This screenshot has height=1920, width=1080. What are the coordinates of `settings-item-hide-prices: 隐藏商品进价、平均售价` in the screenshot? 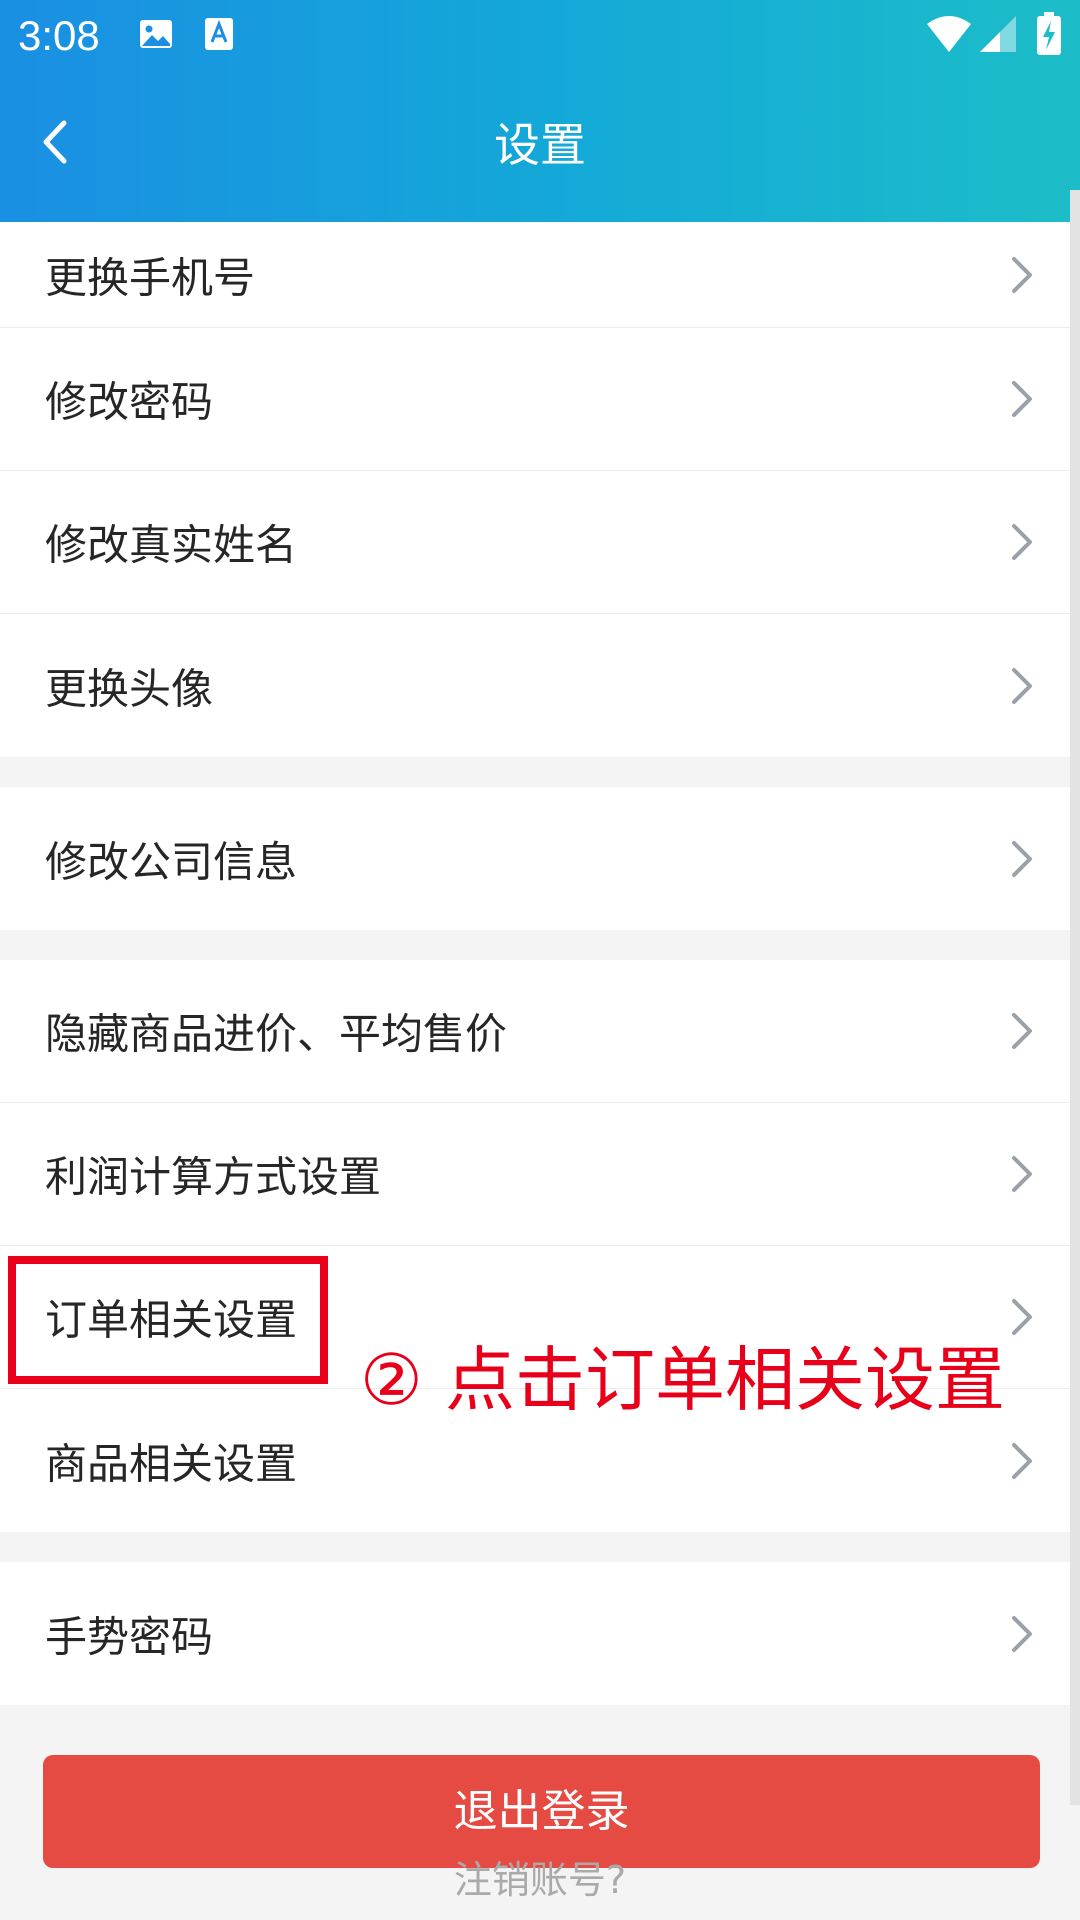 It's located at (540, 1031).